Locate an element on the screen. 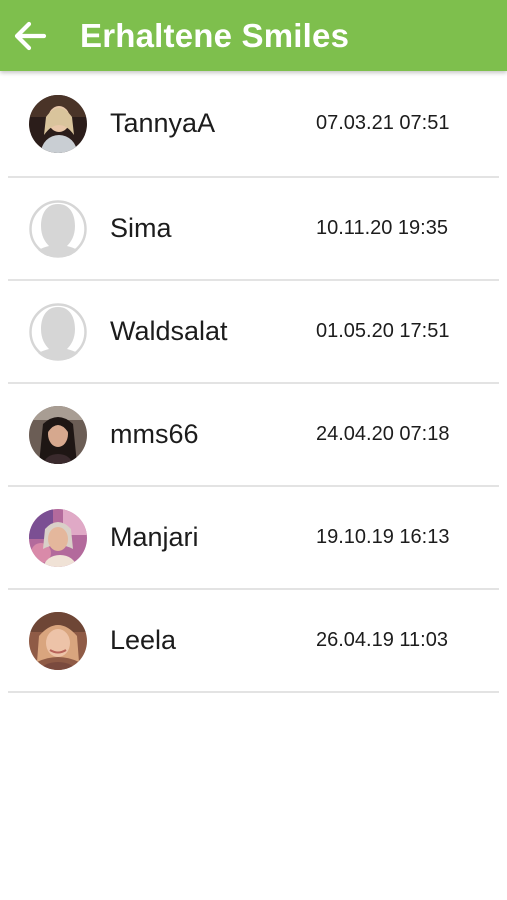 The image size is (507, 900). list-item: Sima 10.11.20 19:35 is located at coordinates (253, 229).